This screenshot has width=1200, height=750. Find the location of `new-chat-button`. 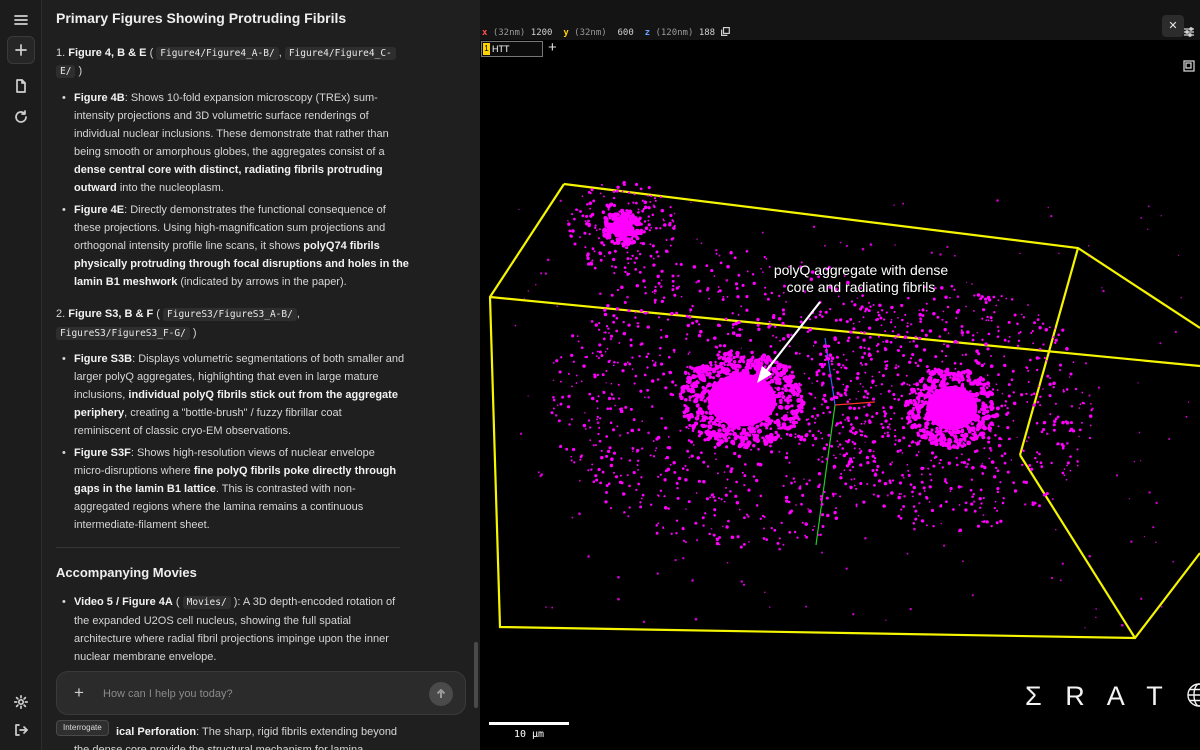

new-chat-button is located at coordinates (21, 50).